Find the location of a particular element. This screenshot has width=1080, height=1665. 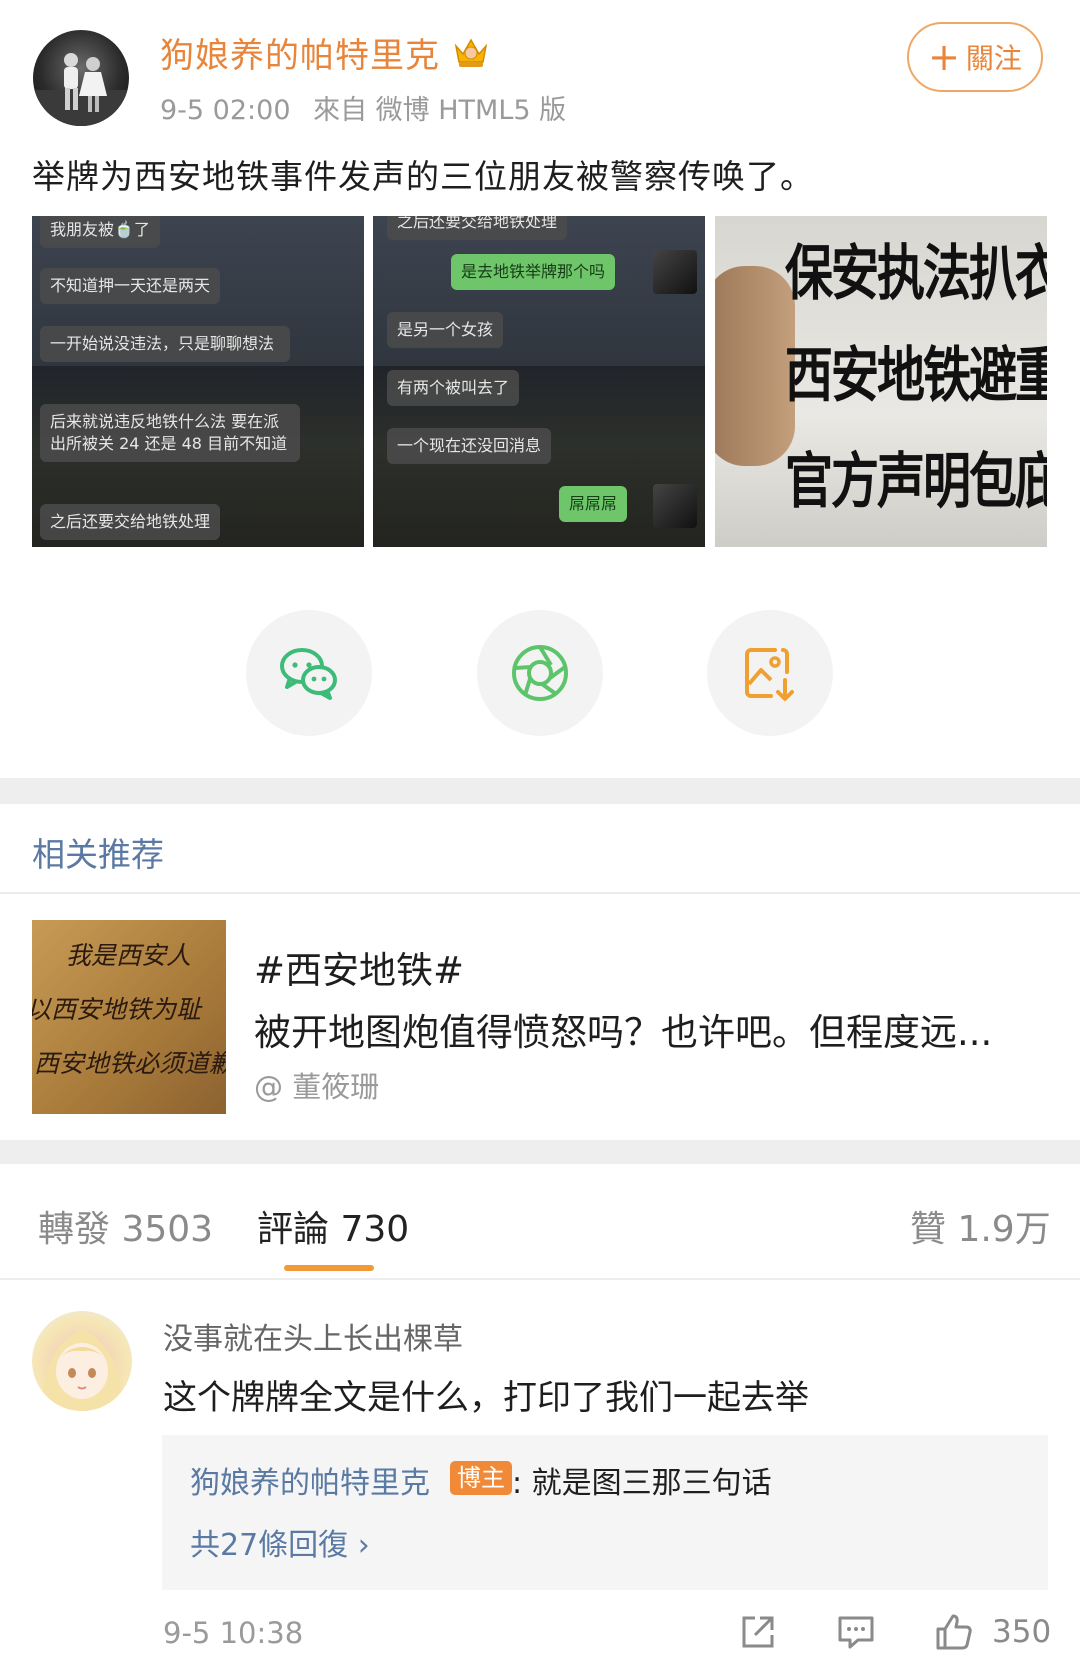

post-source: 來自 微博 HTML5 版 is located at coordinates (440, 110).